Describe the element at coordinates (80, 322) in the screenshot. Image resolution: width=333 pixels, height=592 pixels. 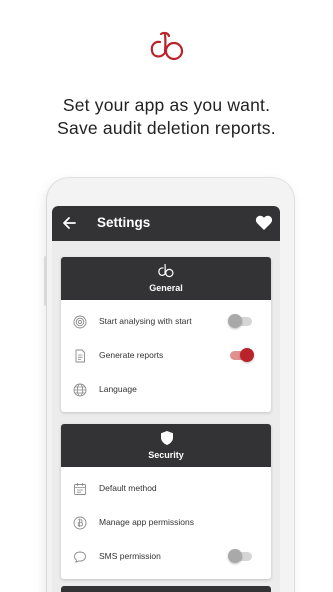
I see `target-icon` at that location.